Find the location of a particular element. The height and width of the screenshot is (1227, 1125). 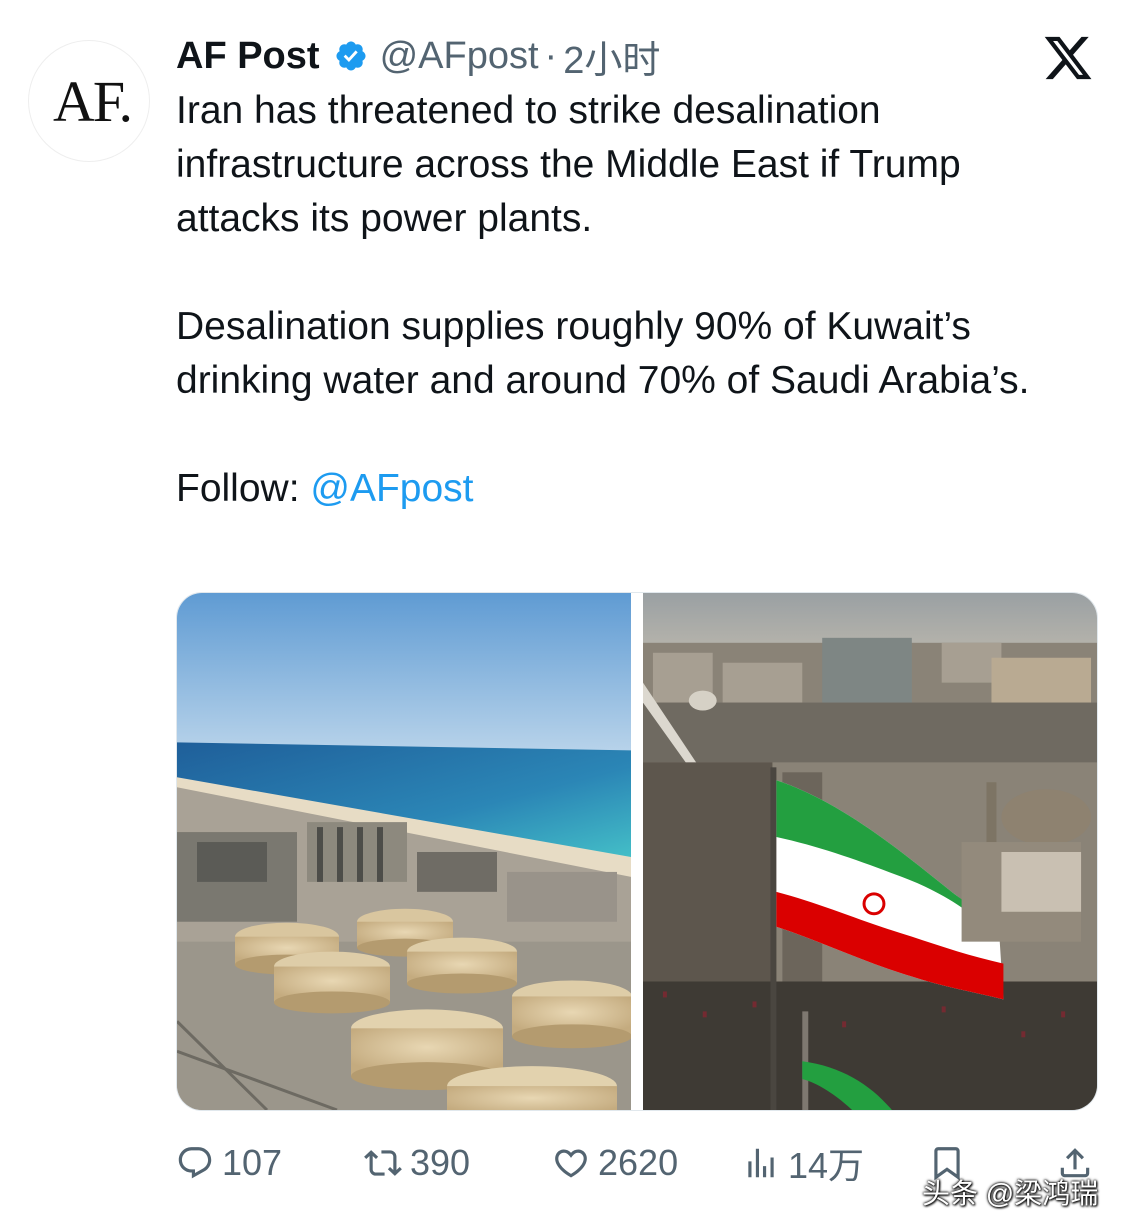

verified-badge-icon is located at coordinates (351, 56).